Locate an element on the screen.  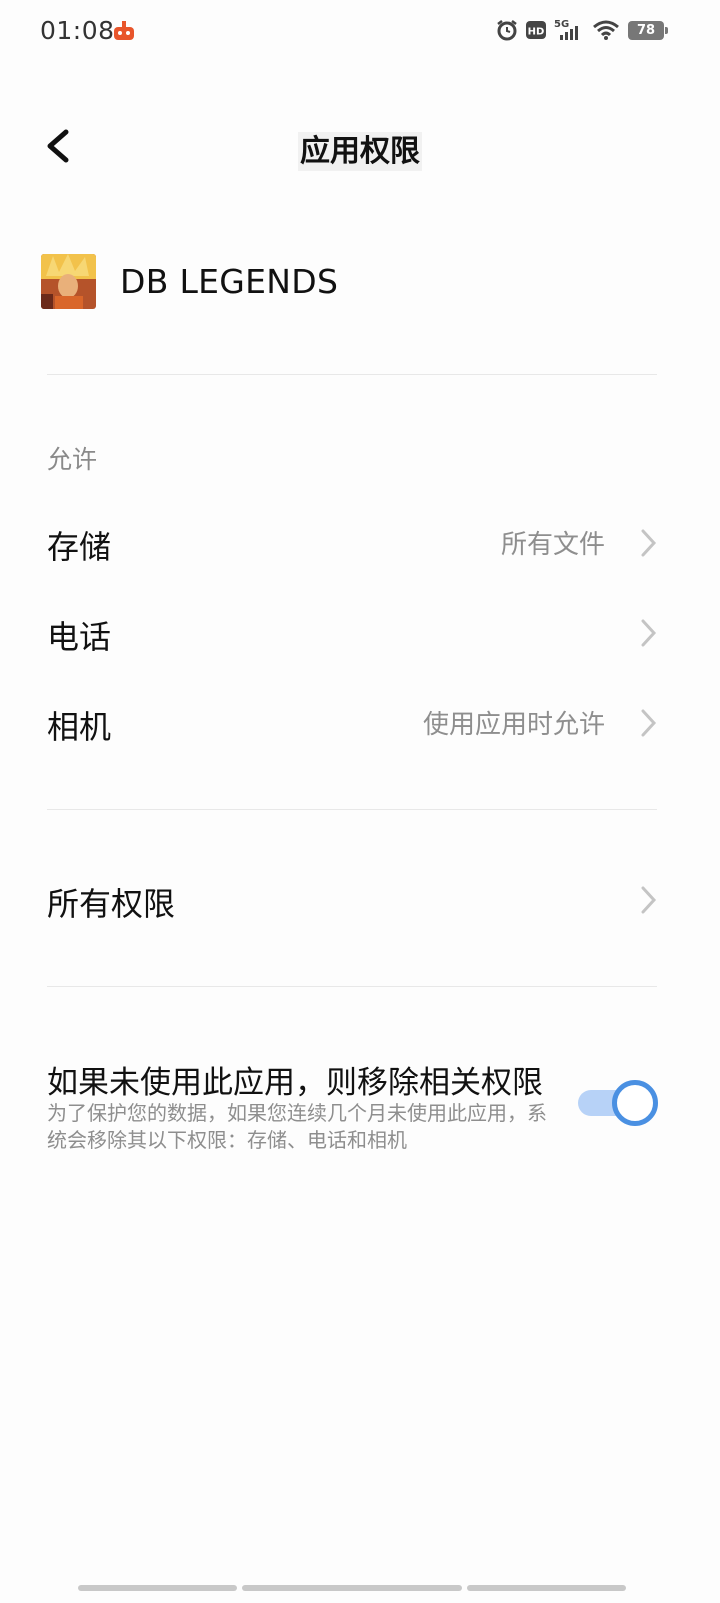
toggle-knob is located at coordinates (635, 1103).